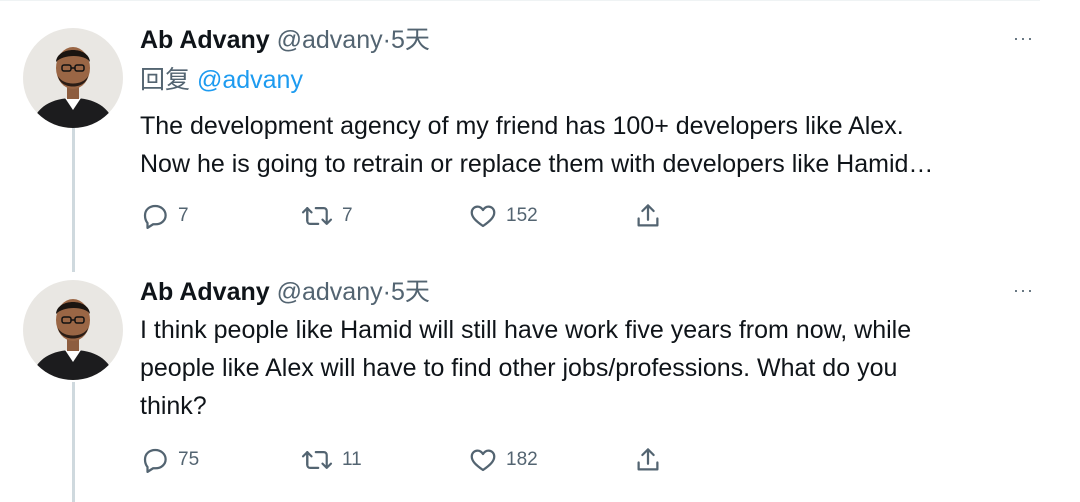 Image resolution: width=1080 pixels, height=502 pixels. Describe the element at coordinates (173, 406) in the screenshot. I see `tweet-text-line: think?` at that location.